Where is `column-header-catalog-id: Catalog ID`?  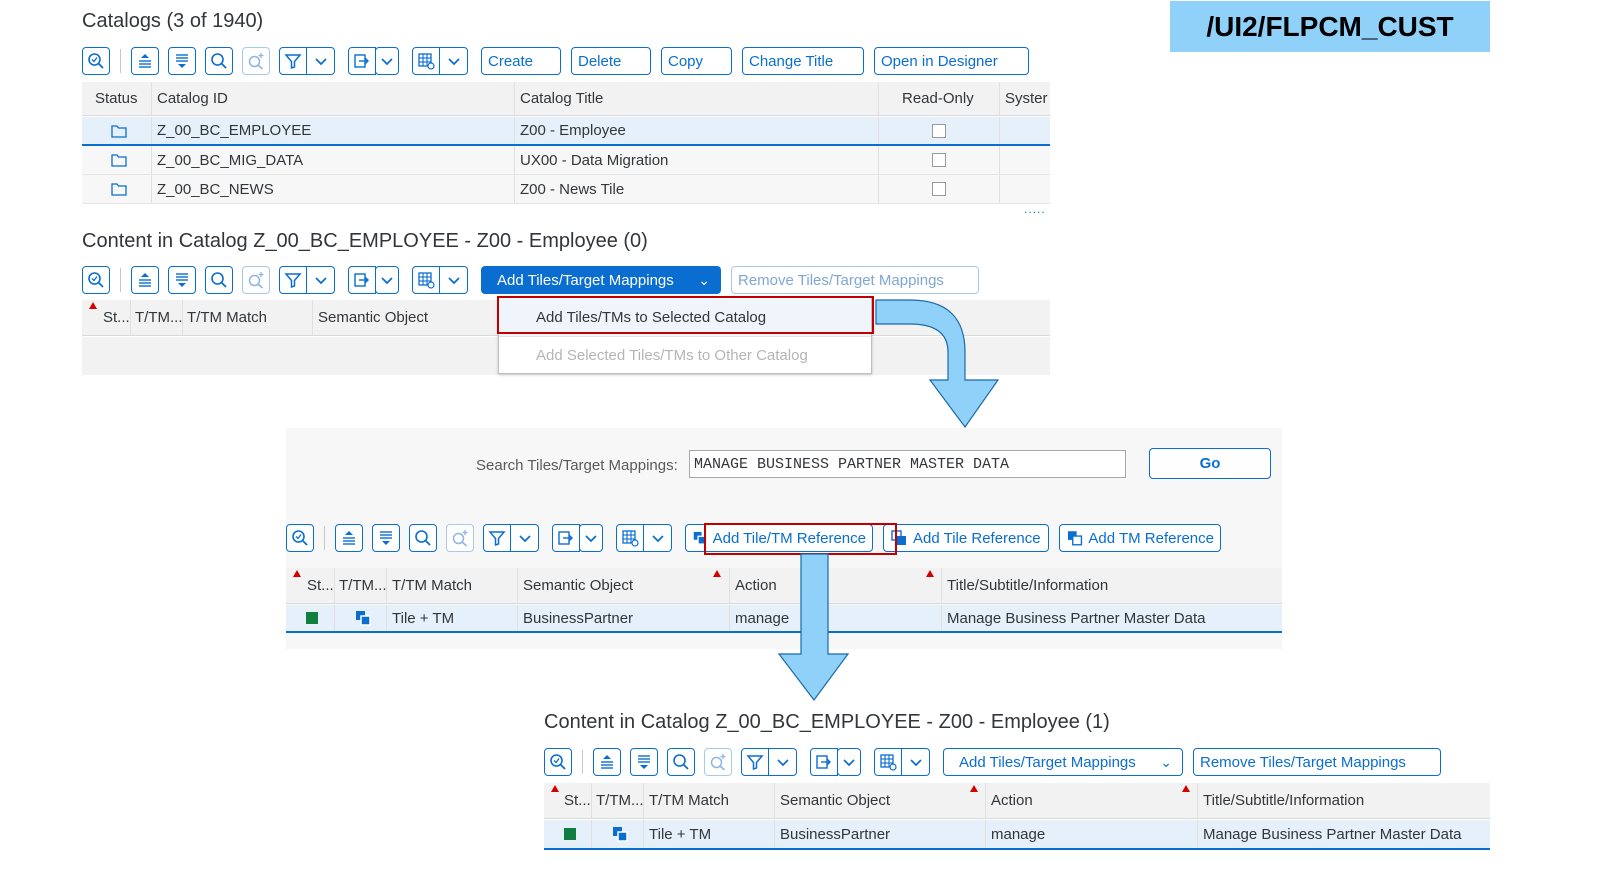 column-header-catalog-id: Catalog ID is located at coordinates (297, 98).